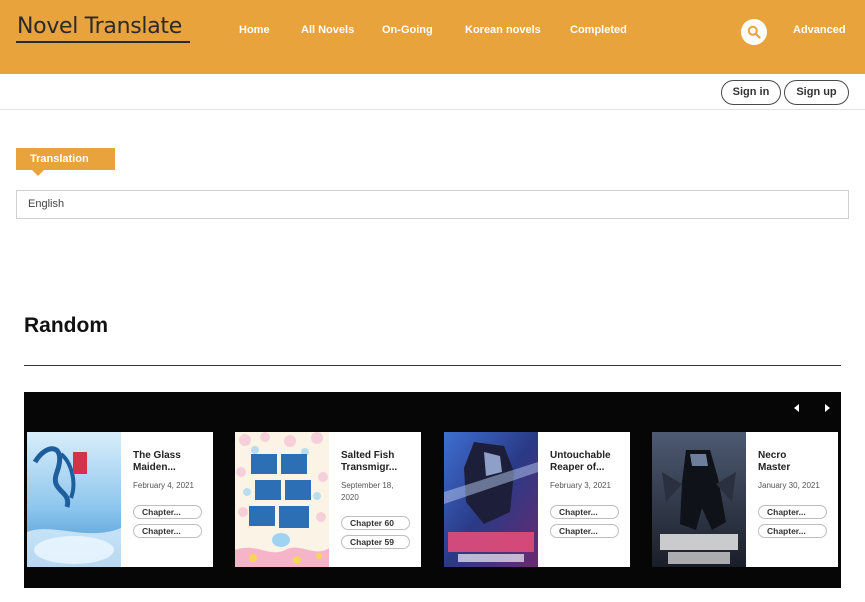 Image resolution: width=865 pixels, height=602 pixels. I want to click on nav-korean-novels: Korean novels, so click(503, 30).